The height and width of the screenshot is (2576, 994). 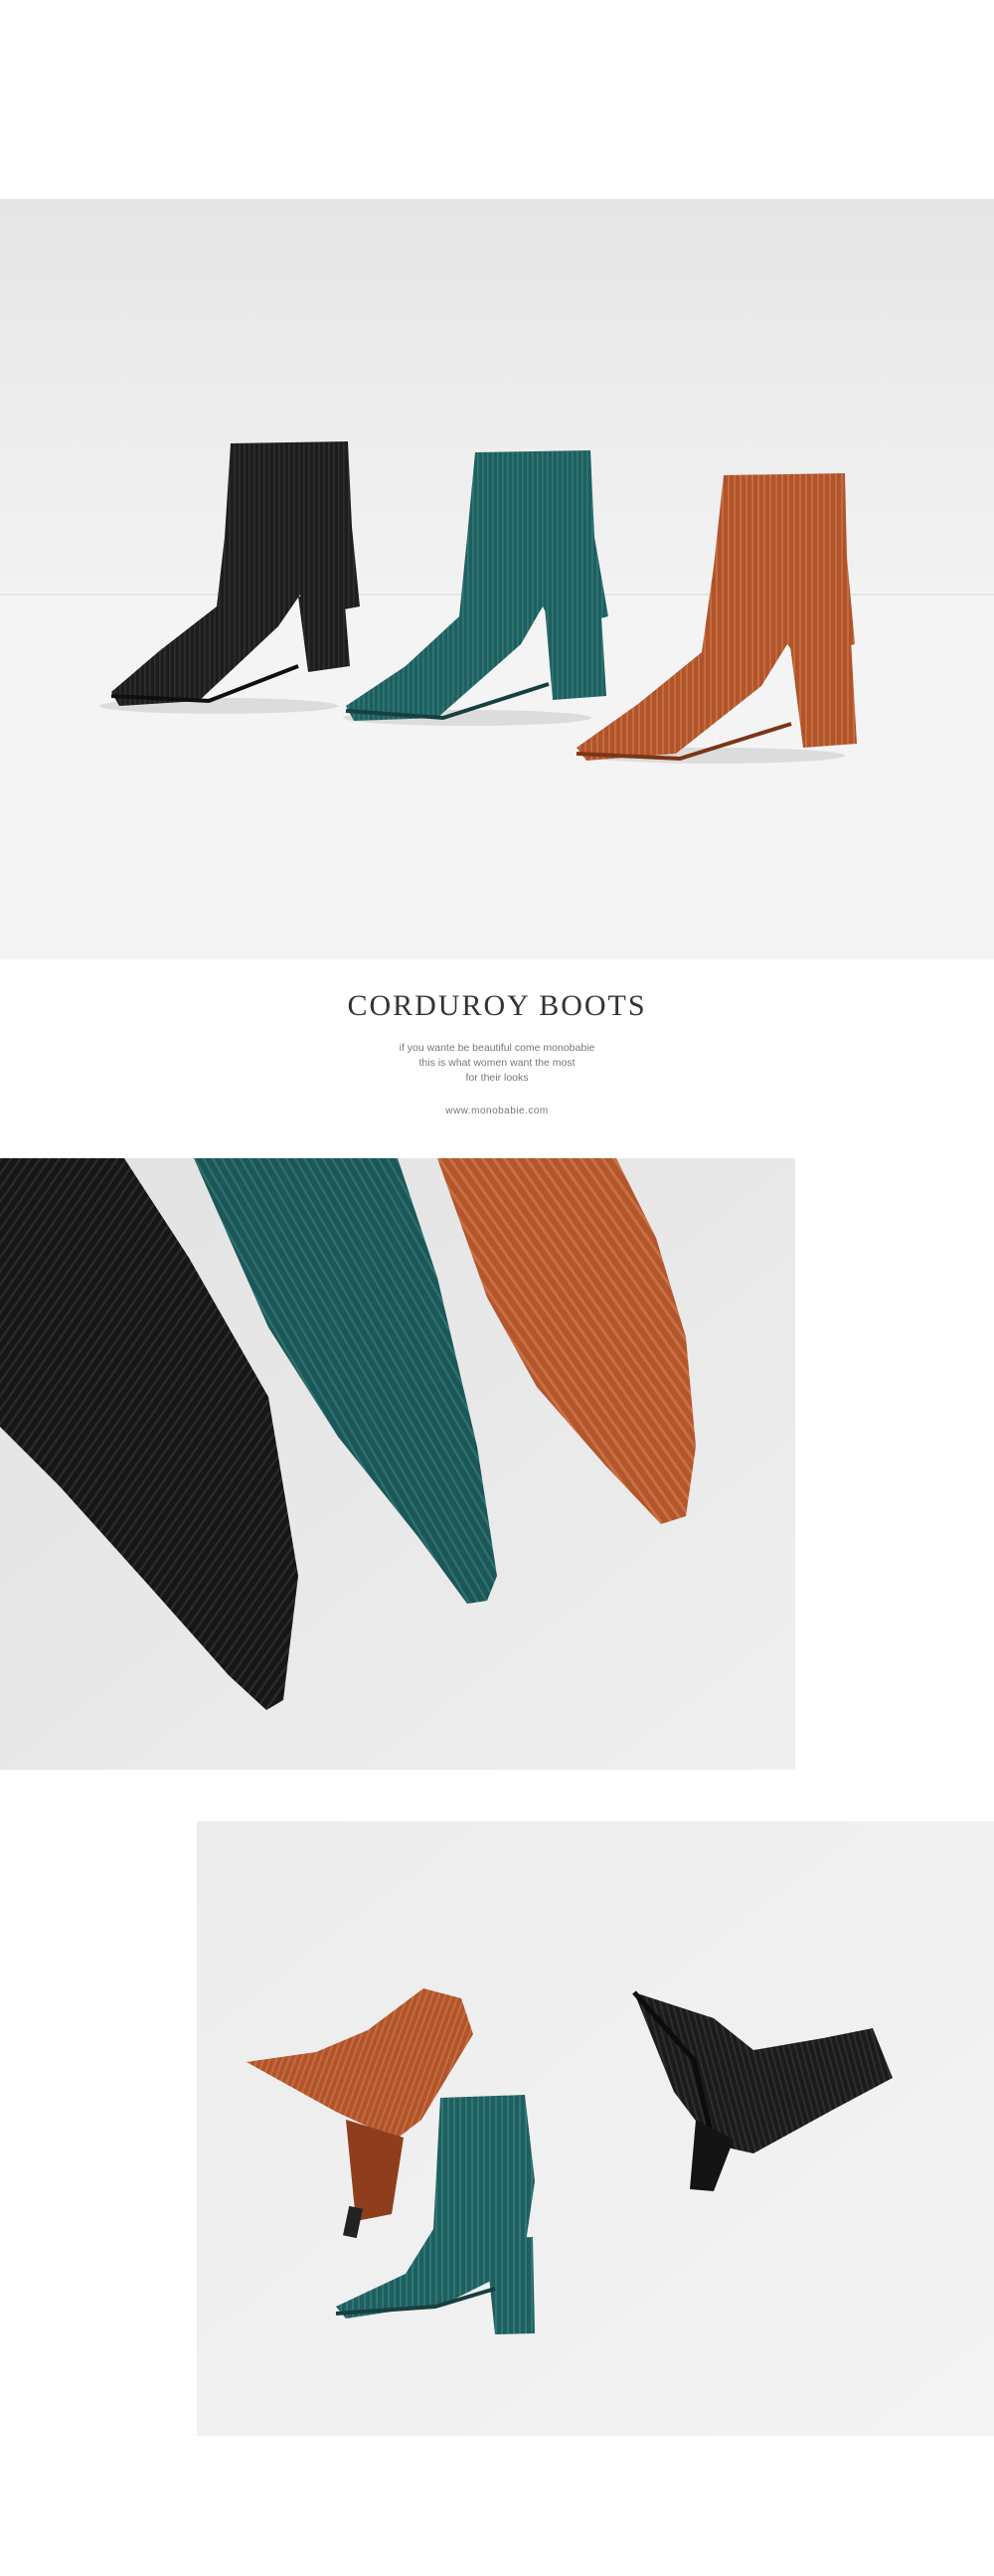 I want to click on tagline-line-1: if you wante be beautiful come monobabie, so click(x=497, y=1048).